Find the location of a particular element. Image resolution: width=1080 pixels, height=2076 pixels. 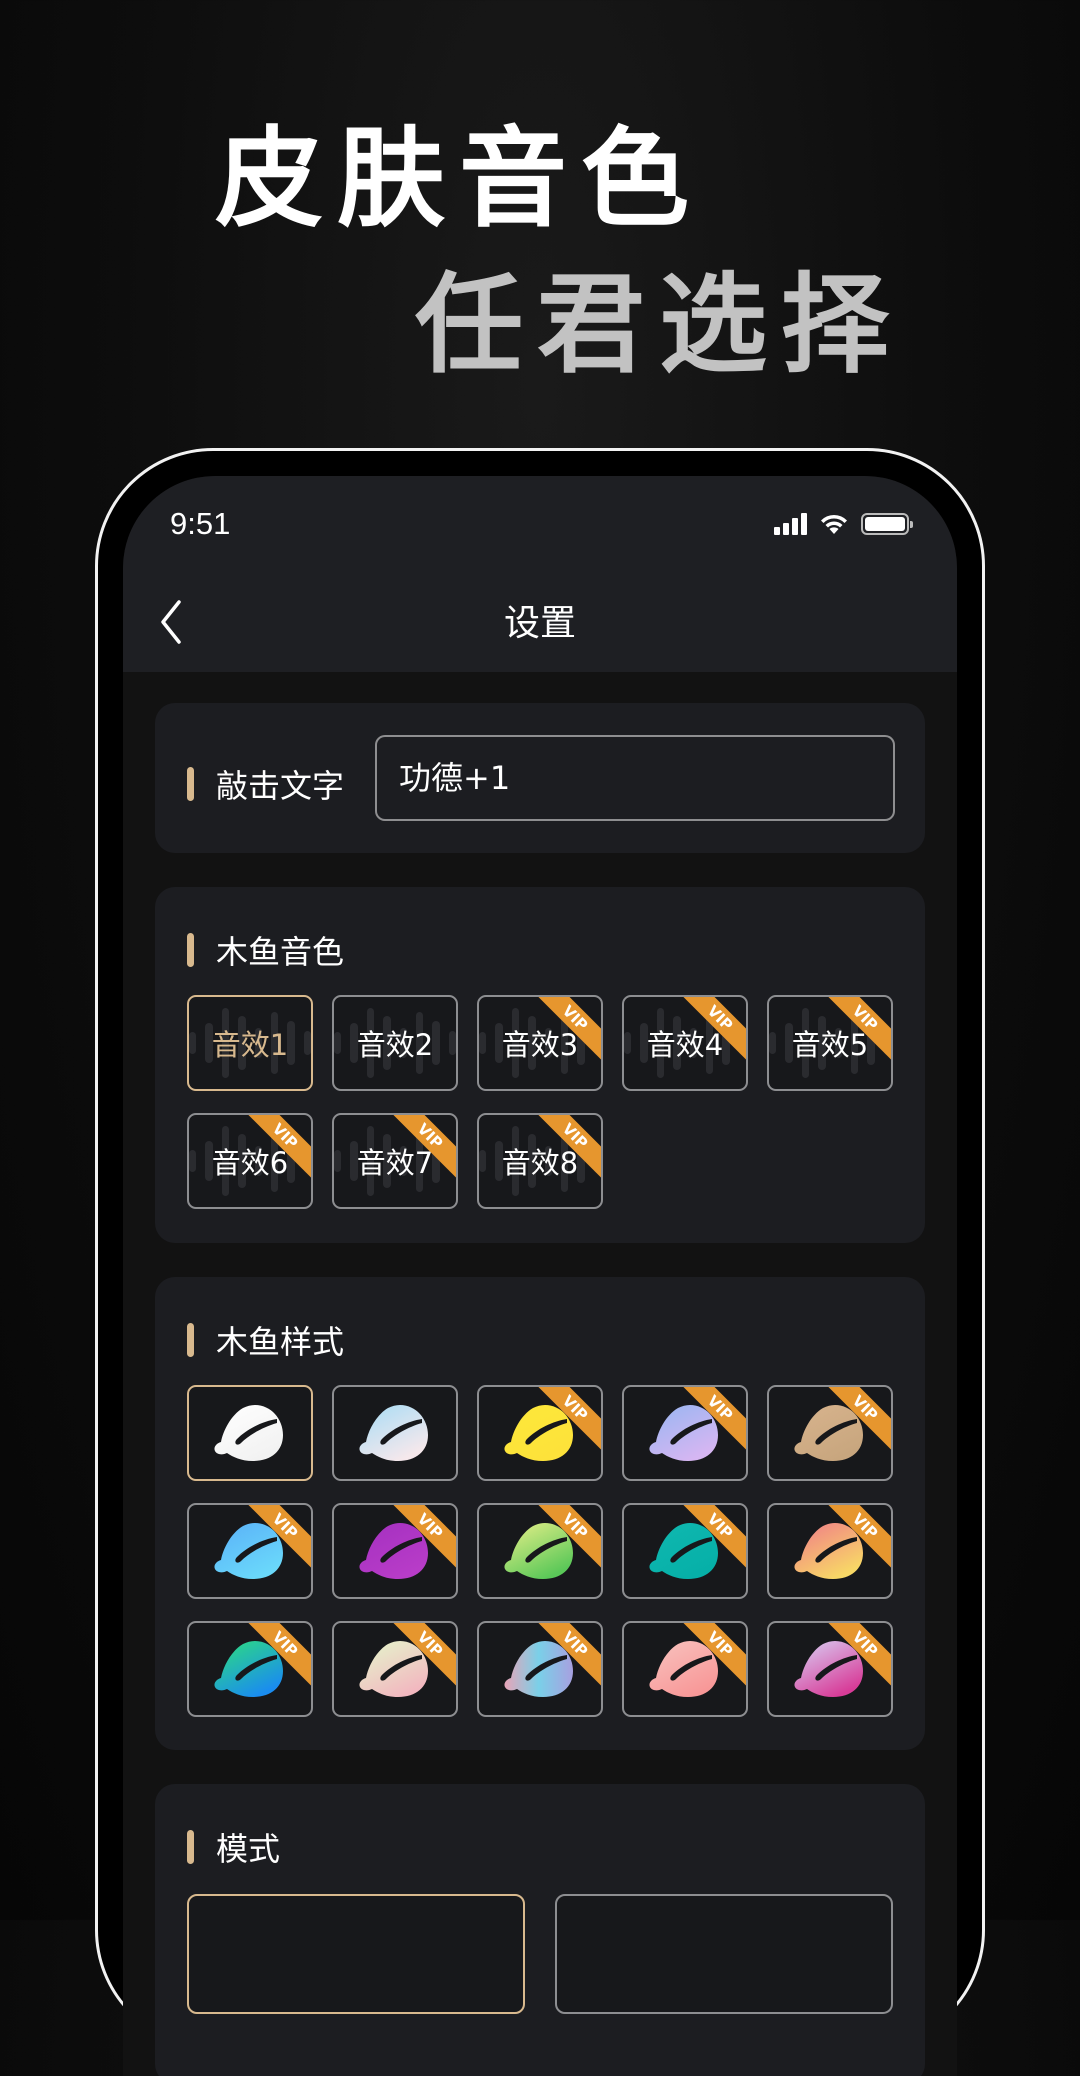

sound-option-7: 音效7 VIP is located at coordinates (395, 1161).